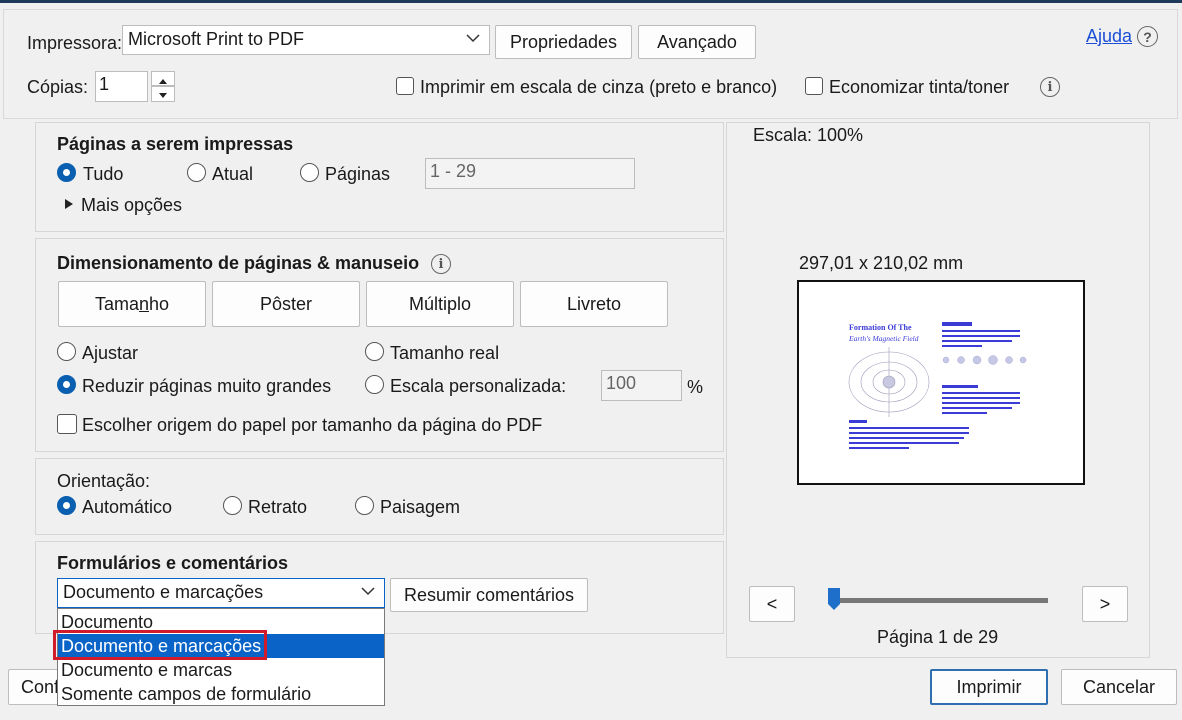  What do you see at coordinates (66, 505) in the screenshot?
I see `radio-auto-orientation` at bounding box center [66, 505].